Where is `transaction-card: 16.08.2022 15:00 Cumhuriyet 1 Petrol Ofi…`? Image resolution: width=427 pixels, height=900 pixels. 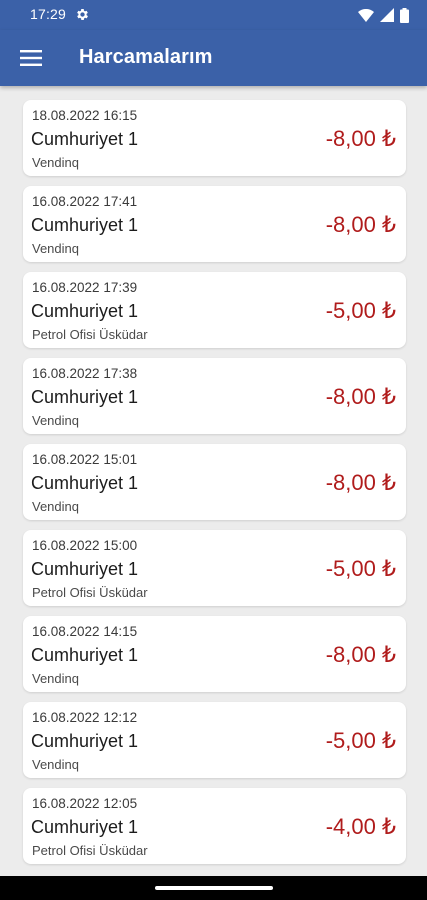 transaction-card: 16.08.2022 15:00 Cumhuriyet 1 Petrol Ofi… is located at coordinates (214, 568).